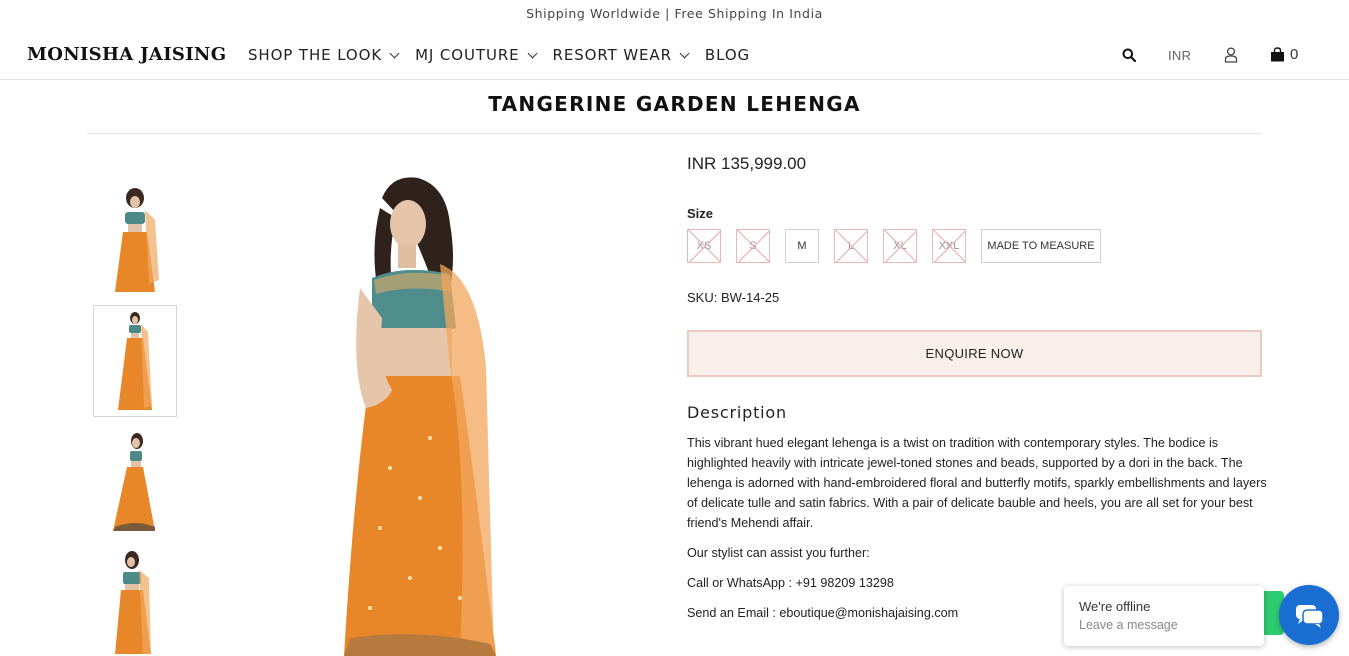 The width and height of the screenshot is (1349, 656). I want to click on size-option-made-to-measure: MADE TO MEASURE, so click(1041, 246).